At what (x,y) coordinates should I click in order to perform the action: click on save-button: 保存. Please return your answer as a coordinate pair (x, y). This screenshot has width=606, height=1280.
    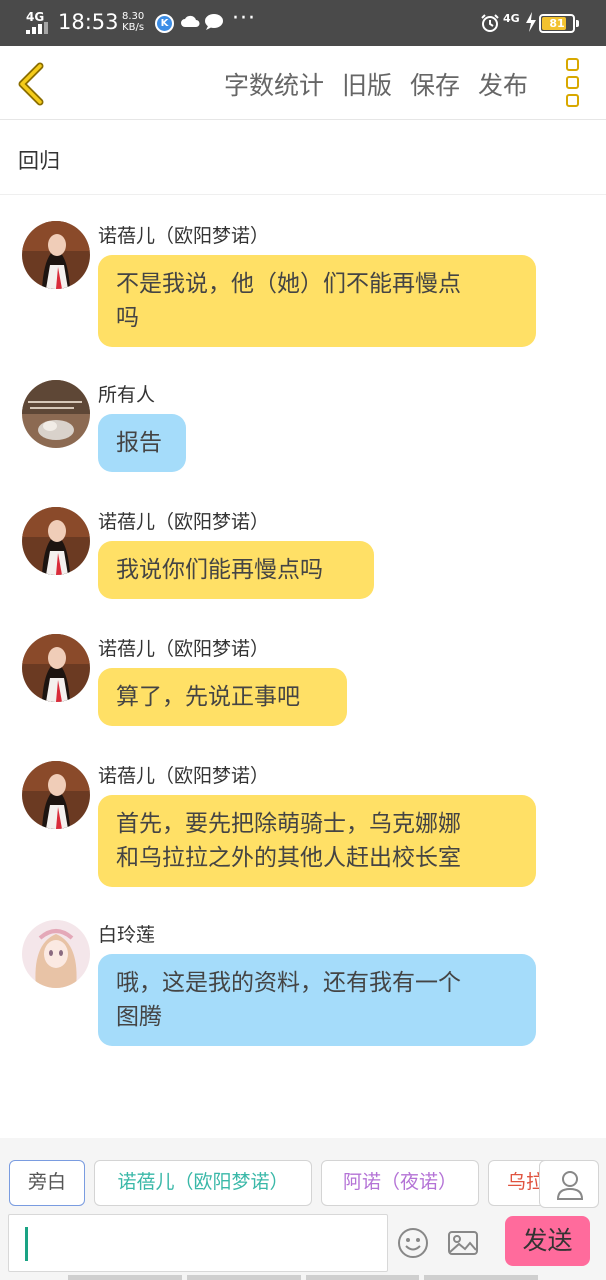
    Looking at the image, I should click on (435, 84).